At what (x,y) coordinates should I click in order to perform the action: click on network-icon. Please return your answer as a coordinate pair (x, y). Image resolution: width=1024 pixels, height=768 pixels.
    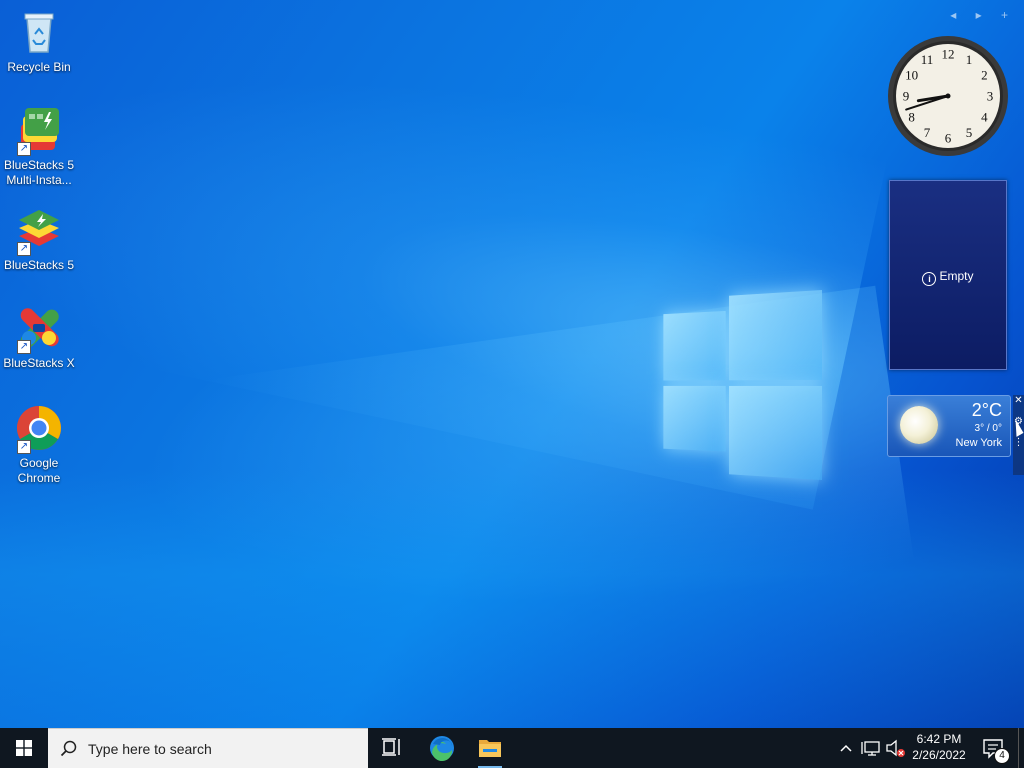
    Looking at the image, I should click on (870, 748).